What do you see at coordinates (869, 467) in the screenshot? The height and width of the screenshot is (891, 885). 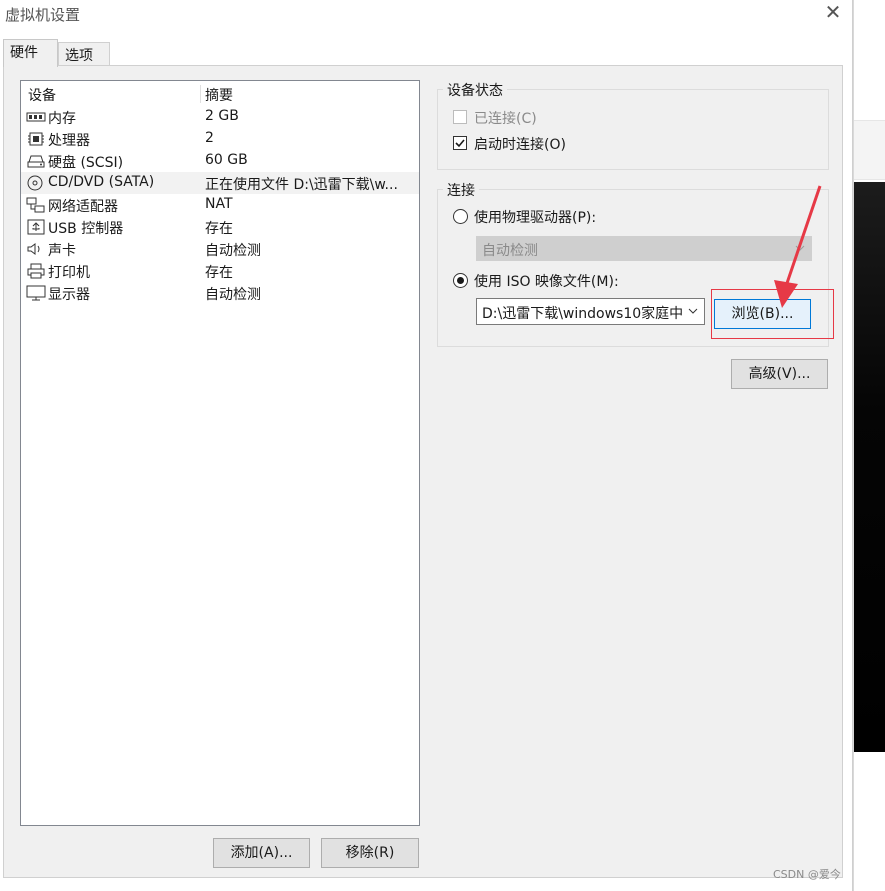 I see `background-dark-area` at bounding box center [869, 467].